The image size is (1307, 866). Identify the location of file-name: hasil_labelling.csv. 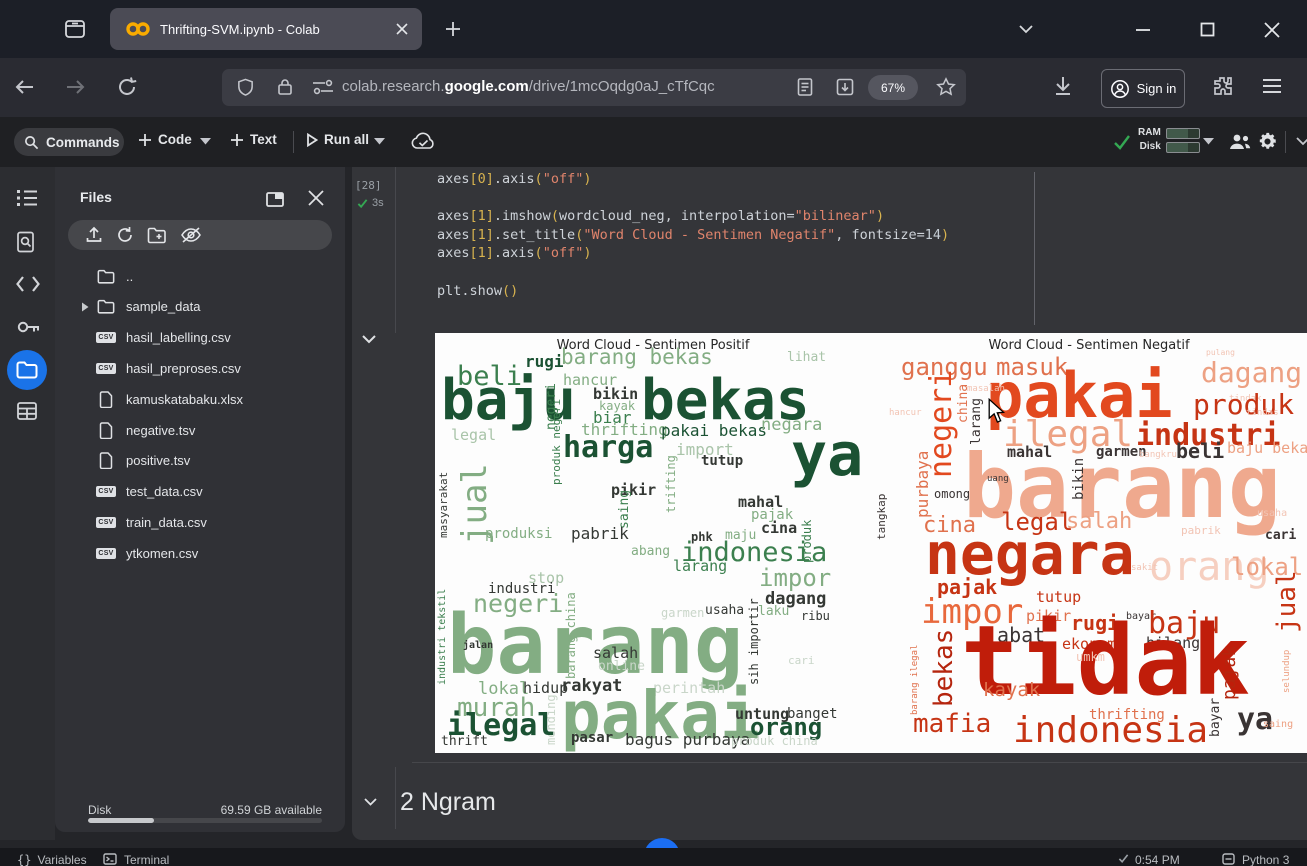
(178, 338).